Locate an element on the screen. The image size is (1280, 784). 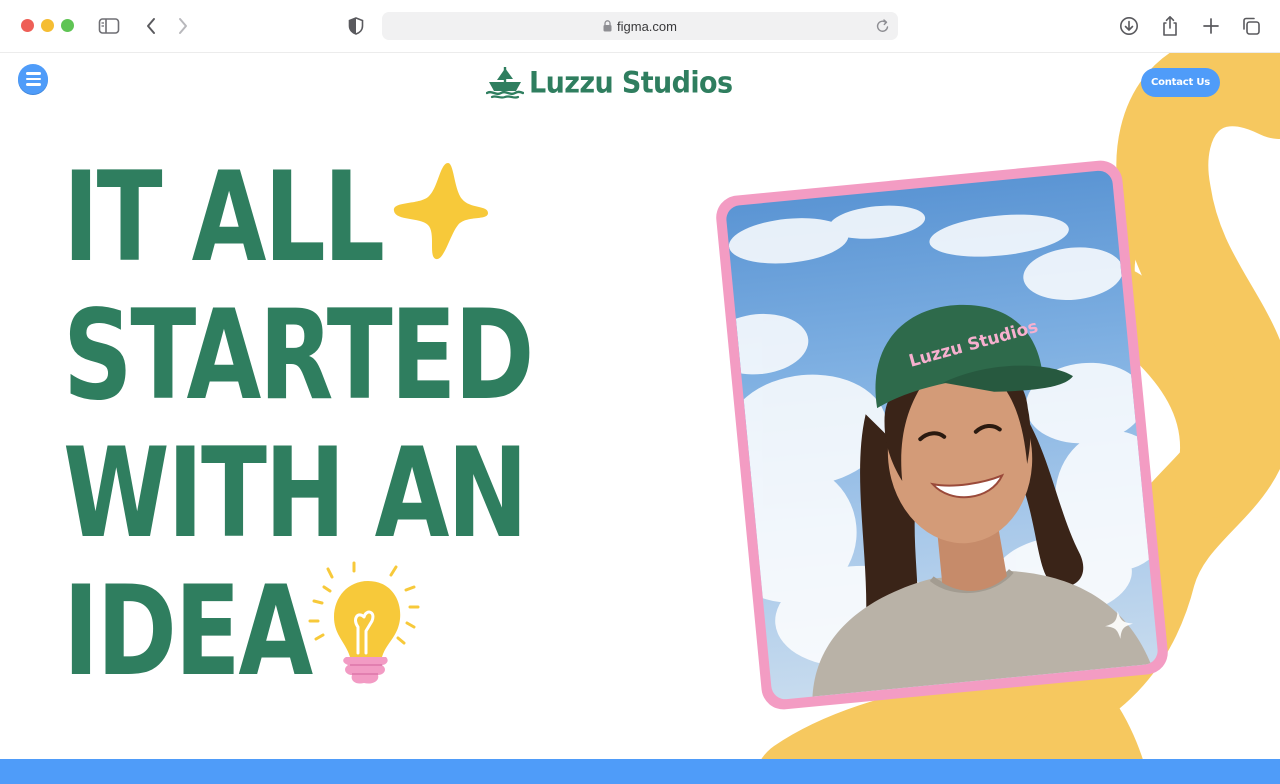
lock-icon is located at coordinates (607, 26).